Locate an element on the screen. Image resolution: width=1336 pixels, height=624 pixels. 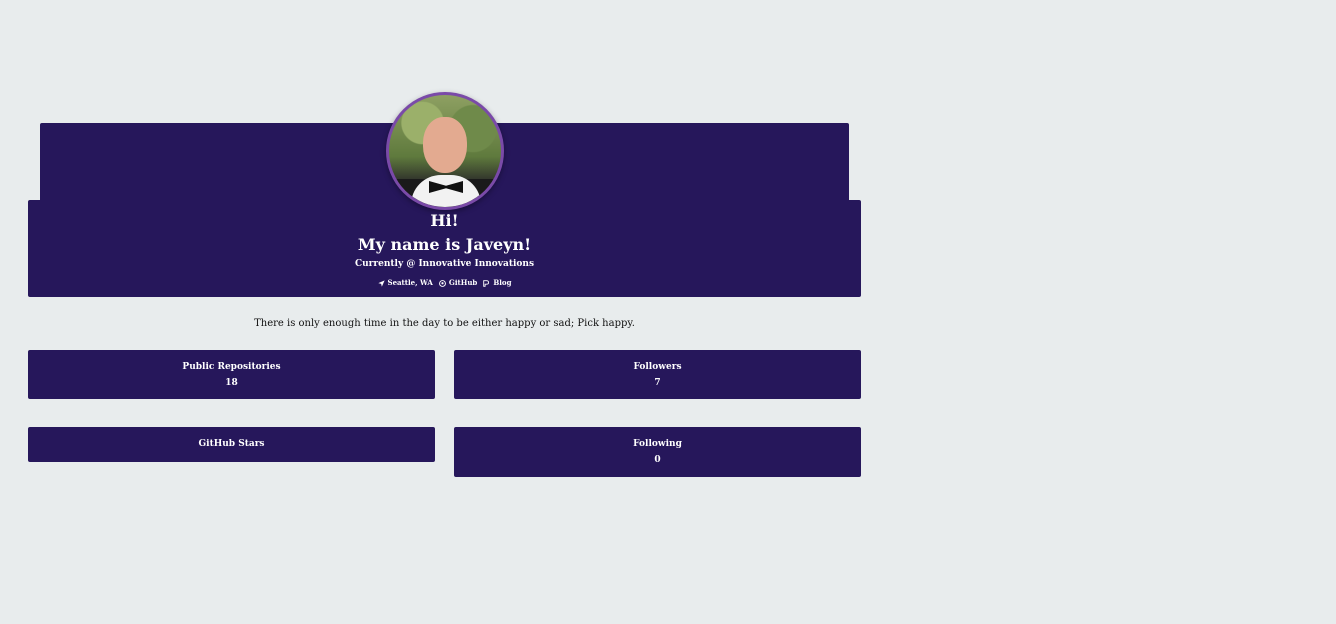
stat-value: 0 is located at coordinates (657, 460).